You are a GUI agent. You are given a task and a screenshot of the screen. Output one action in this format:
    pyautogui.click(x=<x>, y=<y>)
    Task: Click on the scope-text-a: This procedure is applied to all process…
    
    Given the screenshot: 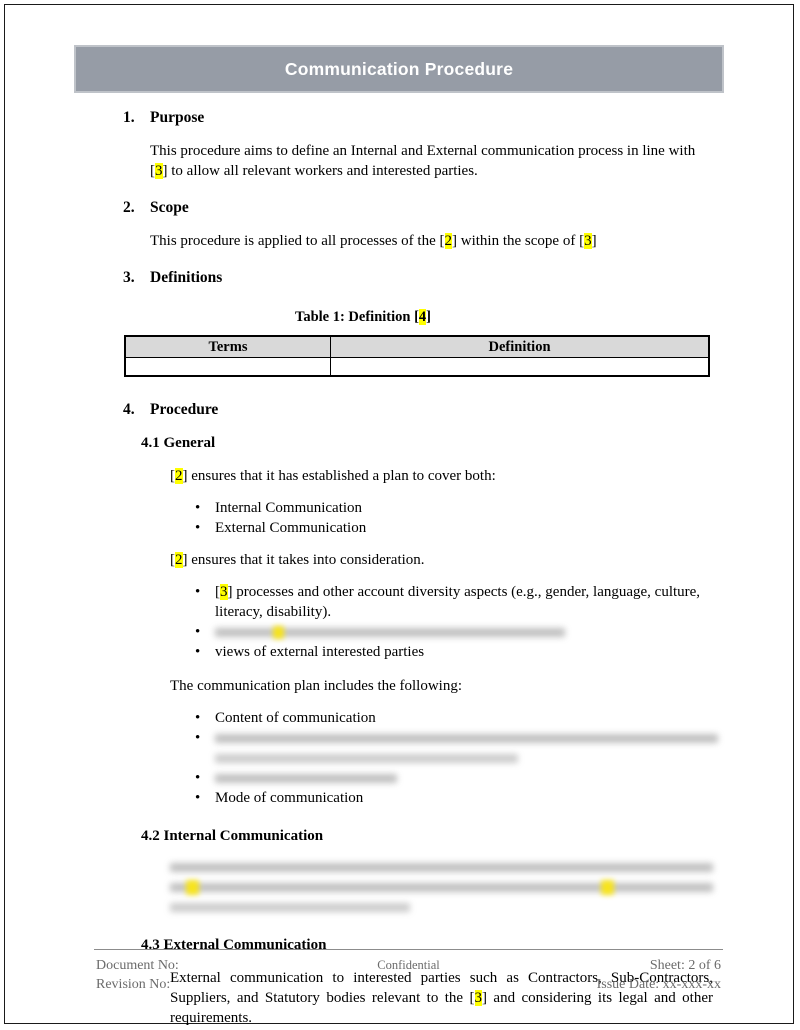 What is the action you would take?
    pyautogui.click(x=293, y=241)
    